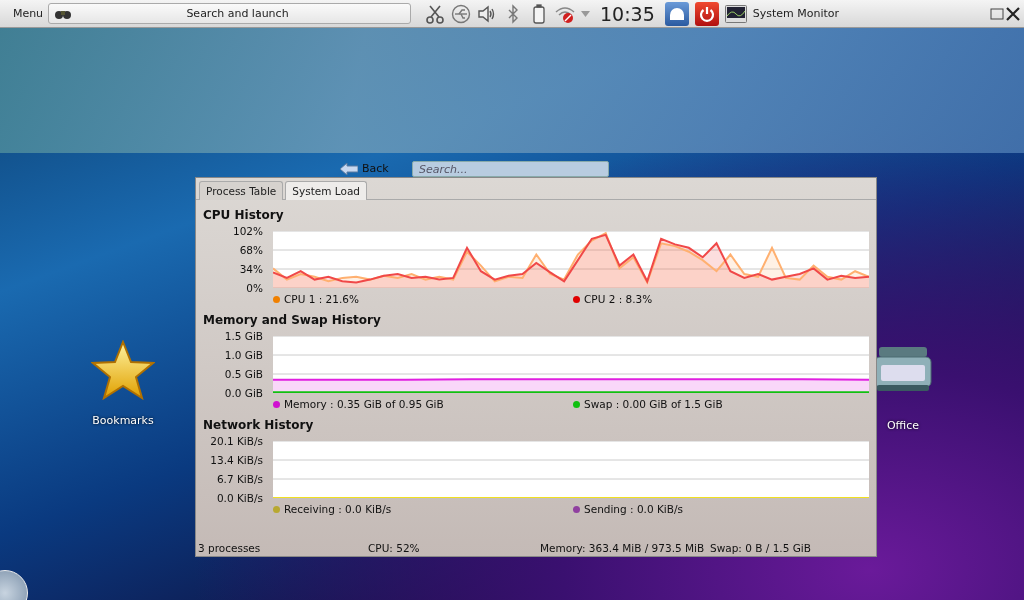 The image size is (1024, 600). Describe the element at coordinates (239, 498) in the screenshot. I see `axis-label: 0.0 KiB/s` at that location.